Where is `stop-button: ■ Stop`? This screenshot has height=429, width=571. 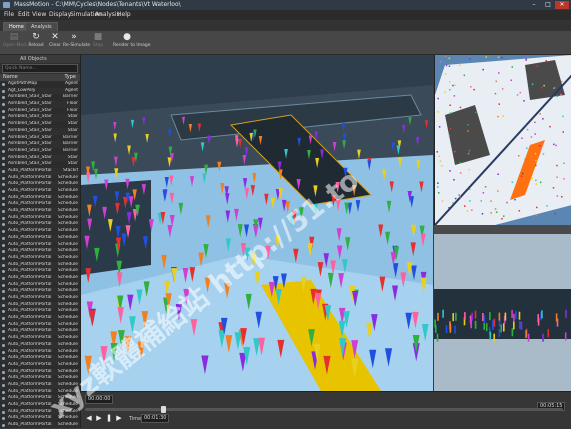 stop-button: ■ Stop is located at coordinates (98, 42).